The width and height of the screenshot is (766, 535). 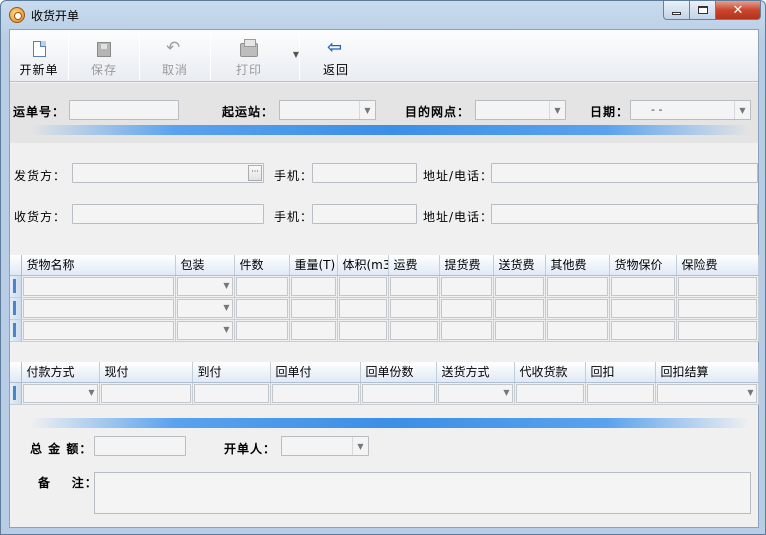 I want to click on payment-column-header: 代收货款, so click(x=550, y=372).